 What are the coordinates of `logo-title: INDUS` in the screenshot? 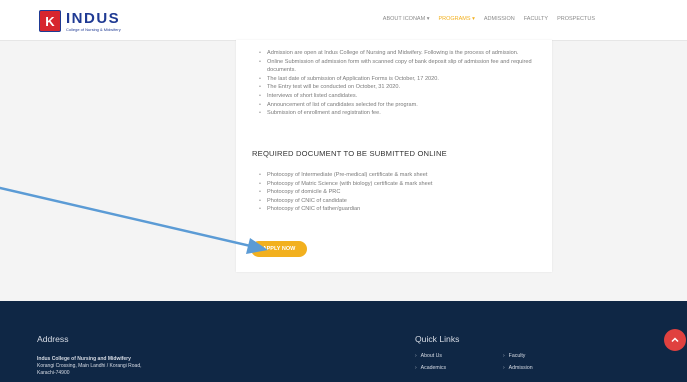 It's located at (93, 18).